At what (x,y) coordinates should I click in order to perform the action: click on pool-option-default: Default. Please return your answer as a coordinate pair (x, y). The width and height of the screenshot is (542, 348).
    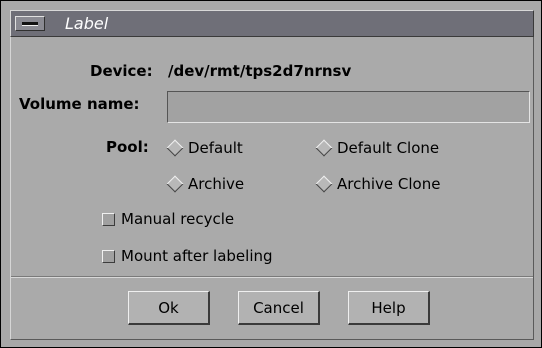
    Looking at the image, I should click on (204, 148).